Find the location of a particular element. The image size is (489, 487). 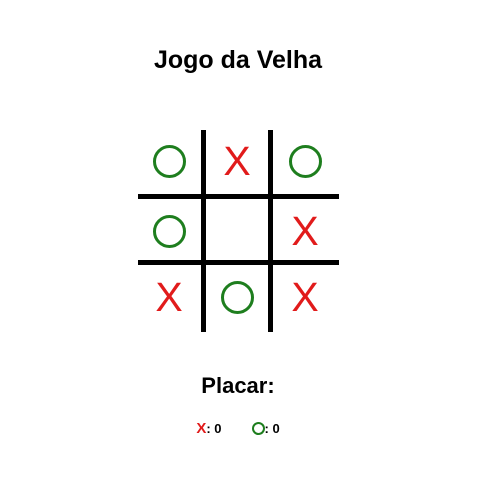

x-score-icon: X is located at coordinates (201, 428).